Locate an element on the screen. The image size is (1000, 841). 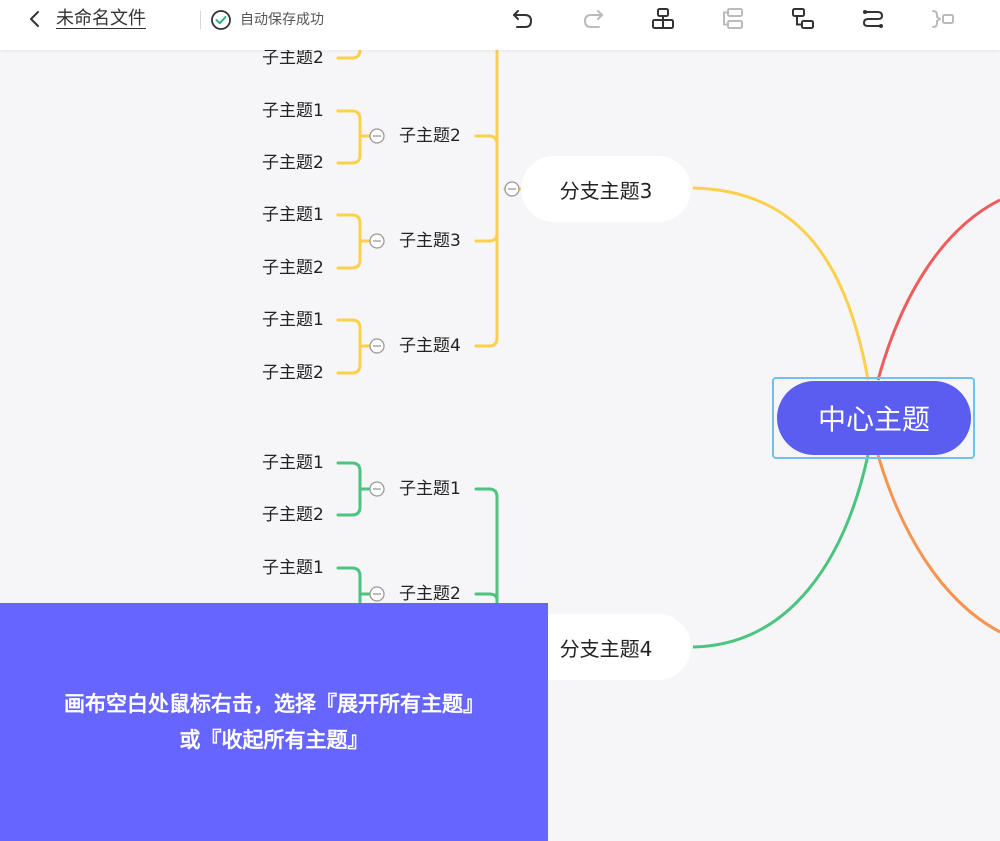
add-summary-button is located at coordinates (943, 19).